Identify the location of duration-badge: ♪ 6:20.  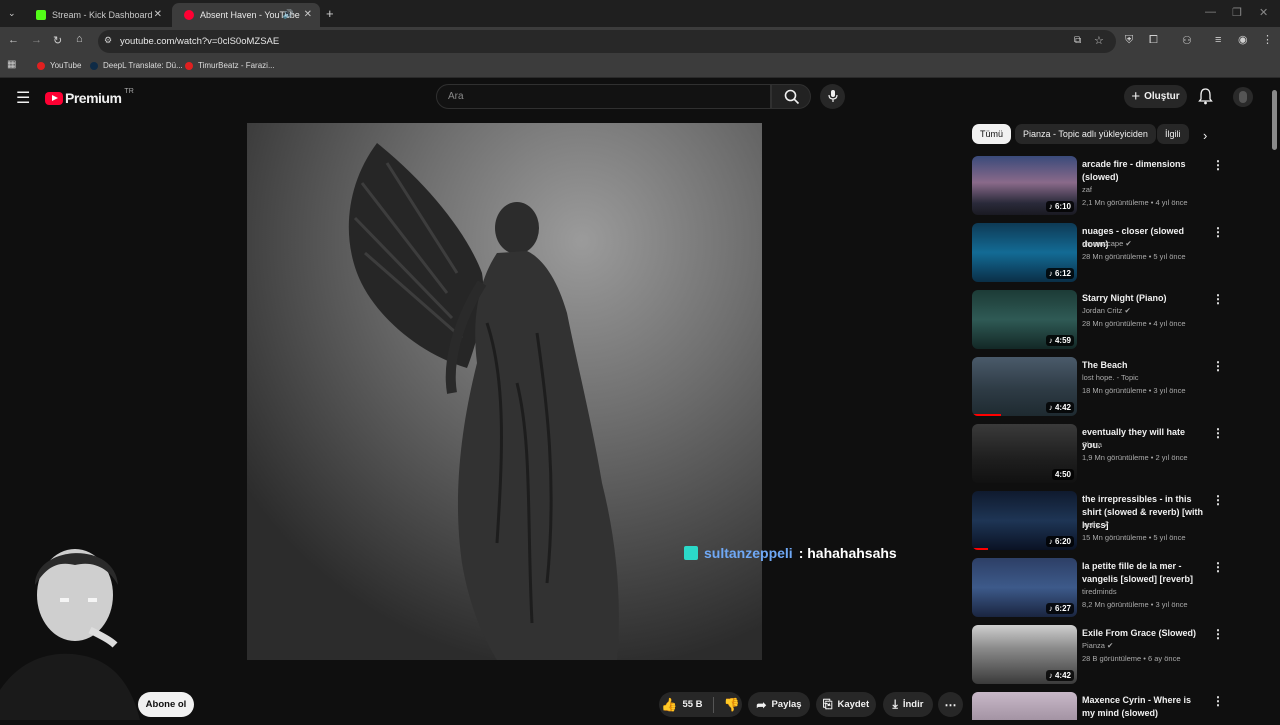
(1059, 541).